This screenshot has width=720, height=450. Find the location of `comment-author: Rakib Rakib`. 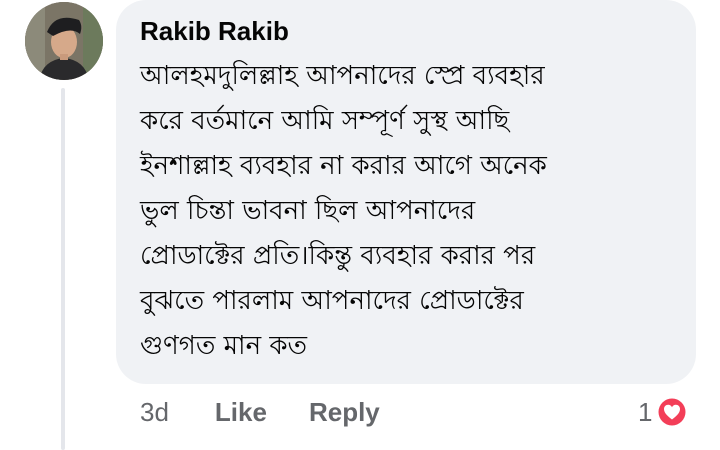

comment-author: Rakib Rakib is located at coordinates (406, 31).